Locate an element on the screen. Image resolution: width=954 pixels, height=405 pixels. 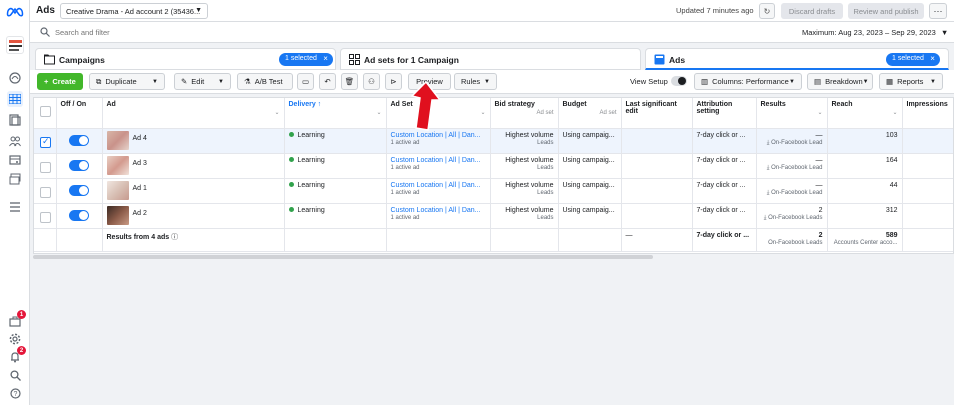
col-last-edit: Last significant edit is located at coordinates (657, 113).